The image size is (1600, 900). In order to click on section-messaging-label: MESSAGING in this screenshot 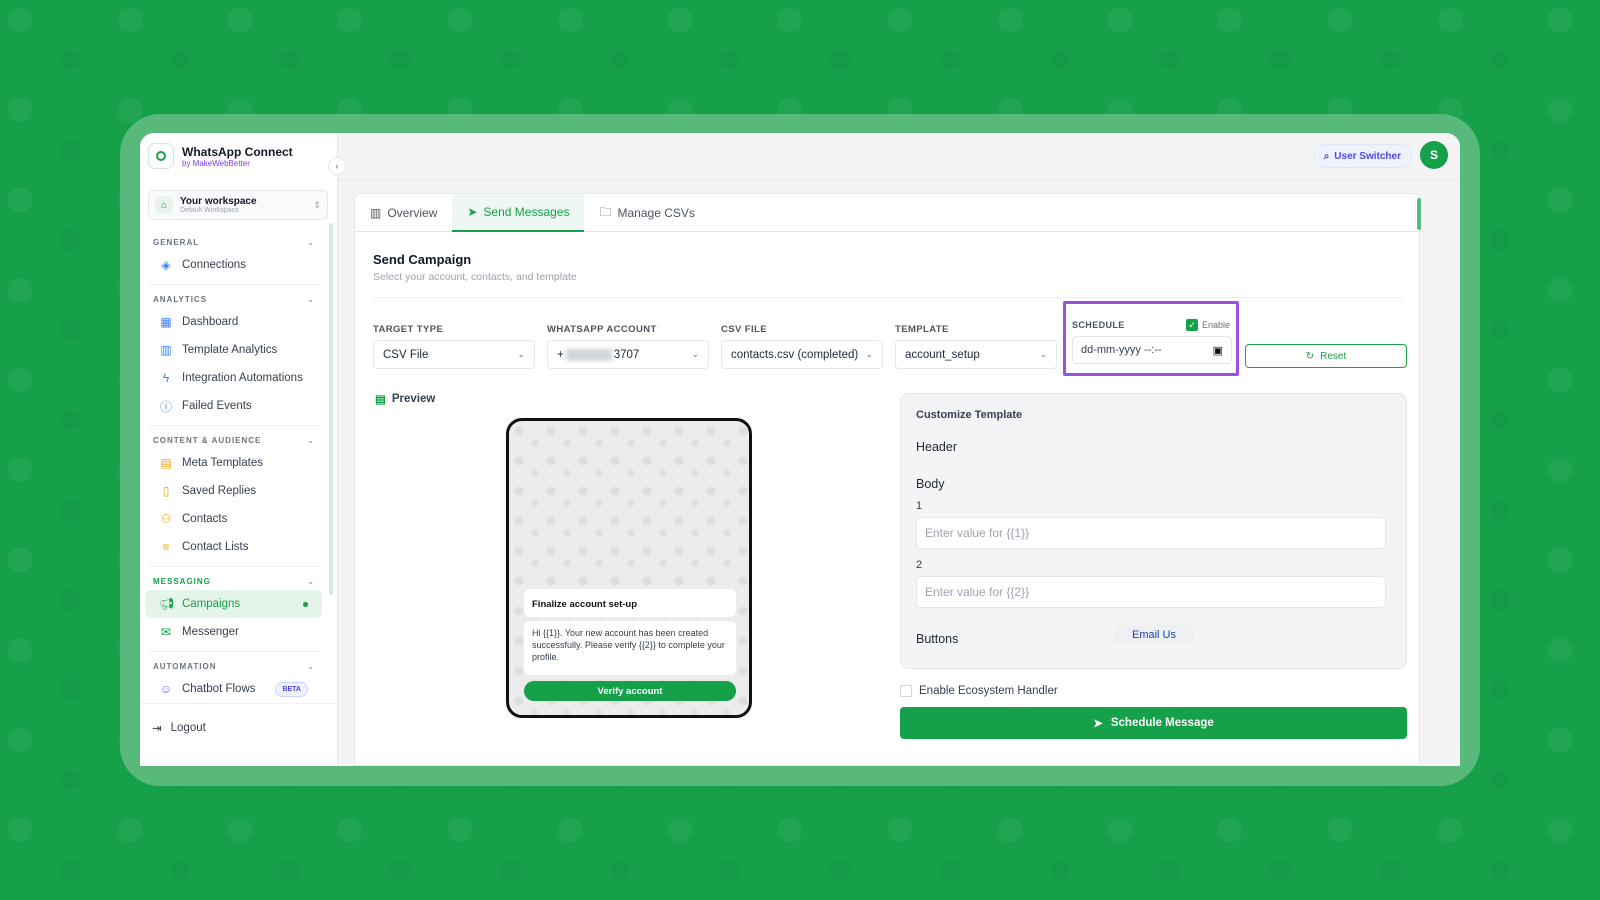, I will do `click(182, 581)`.